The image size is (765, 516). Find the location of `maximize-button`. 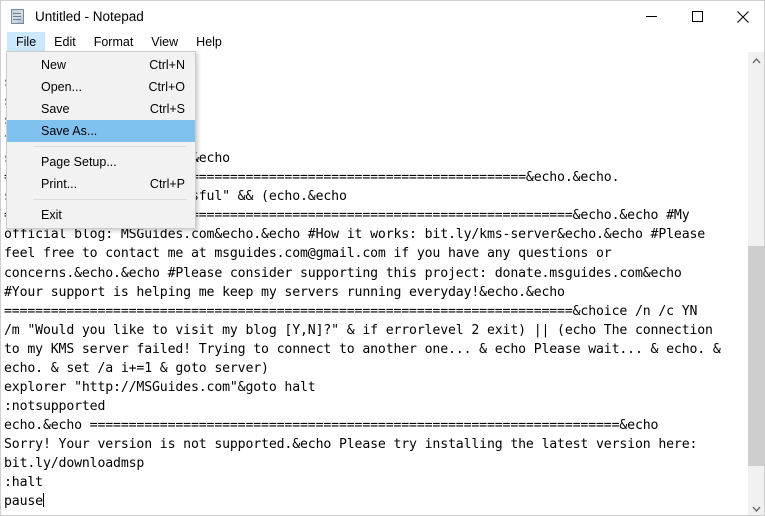

maximize-button is located at coordinates (697, 16).